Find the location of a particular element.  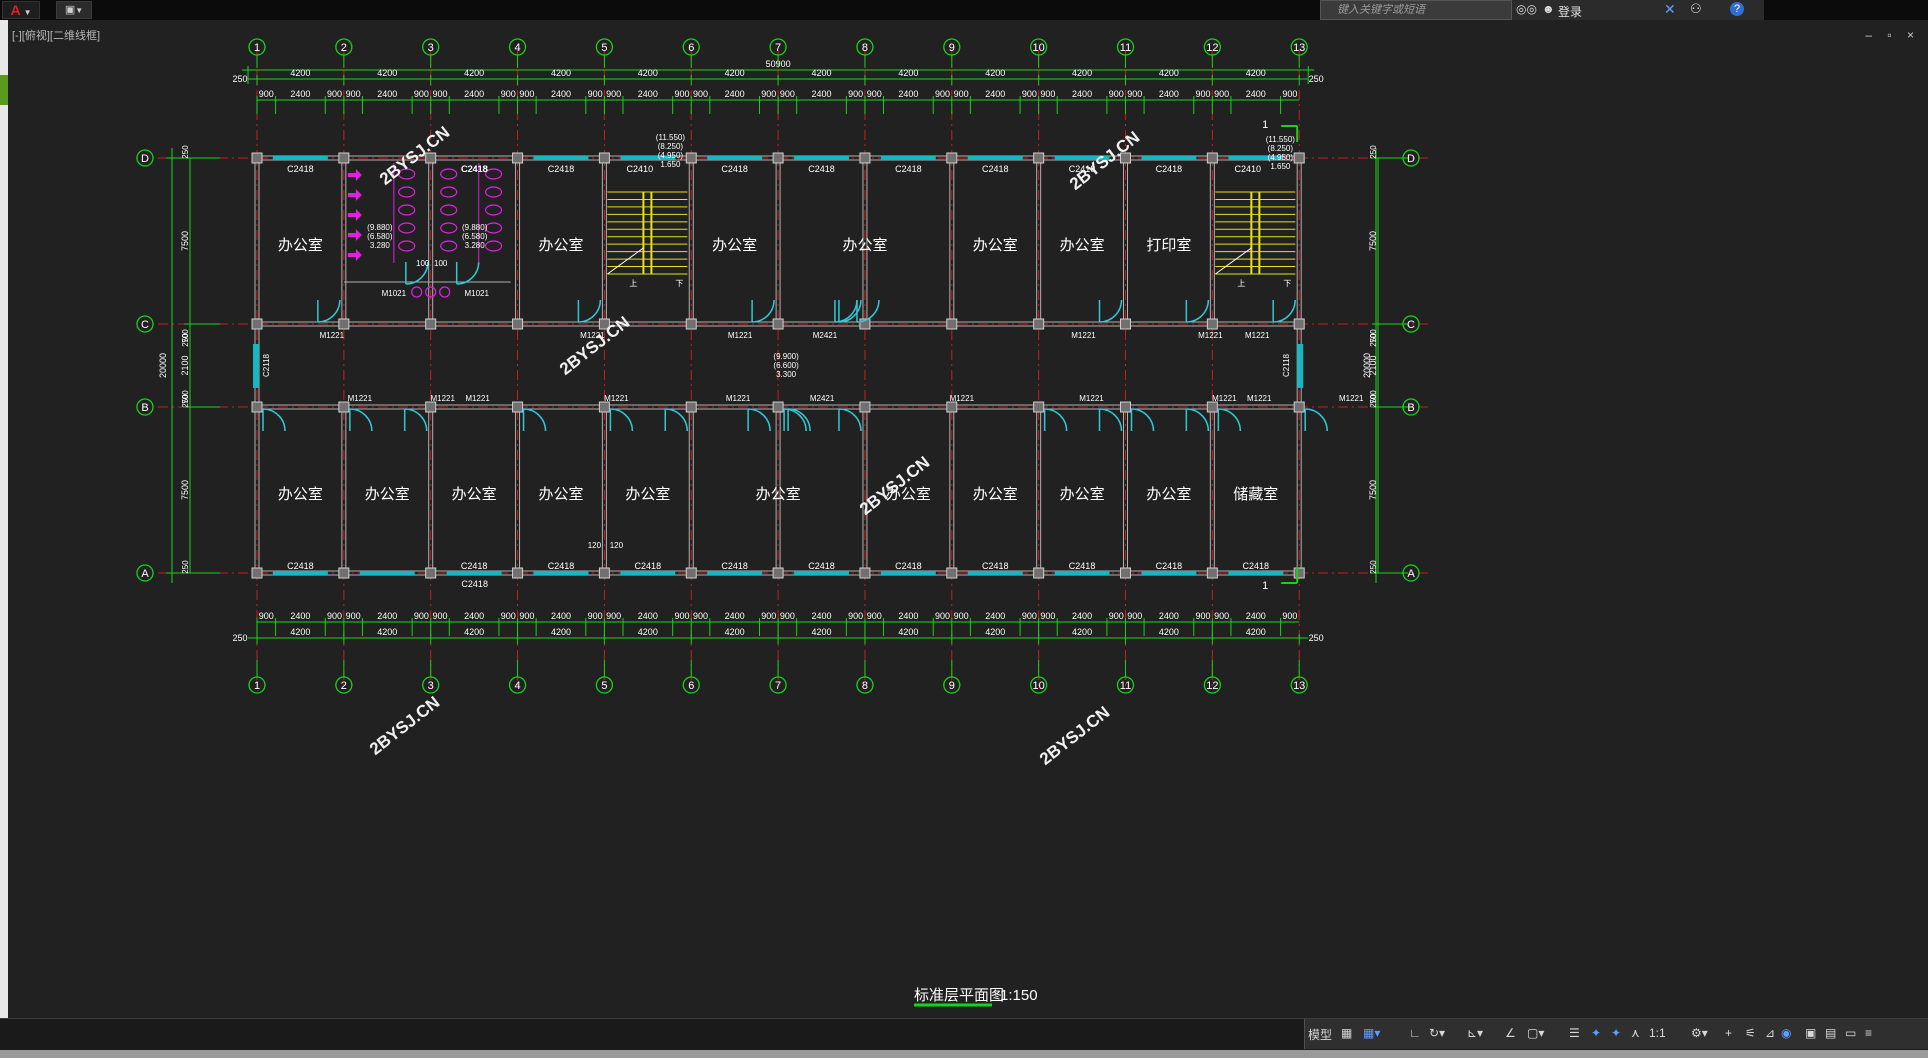

binoculars-icon: ◎◎ is located at coordinates (1526, 9).